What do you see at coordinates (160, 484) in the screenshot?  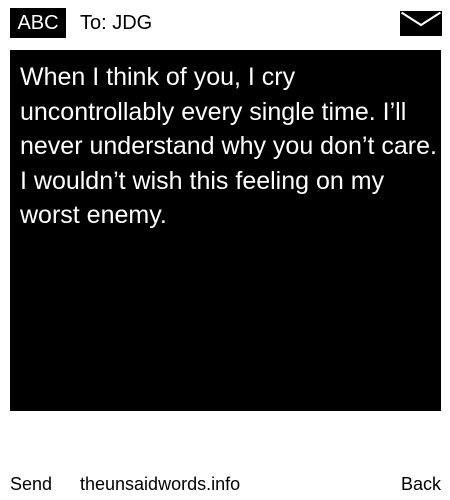 I see `site-link: theunsaidwords.info` at bounding box center [160, 484].